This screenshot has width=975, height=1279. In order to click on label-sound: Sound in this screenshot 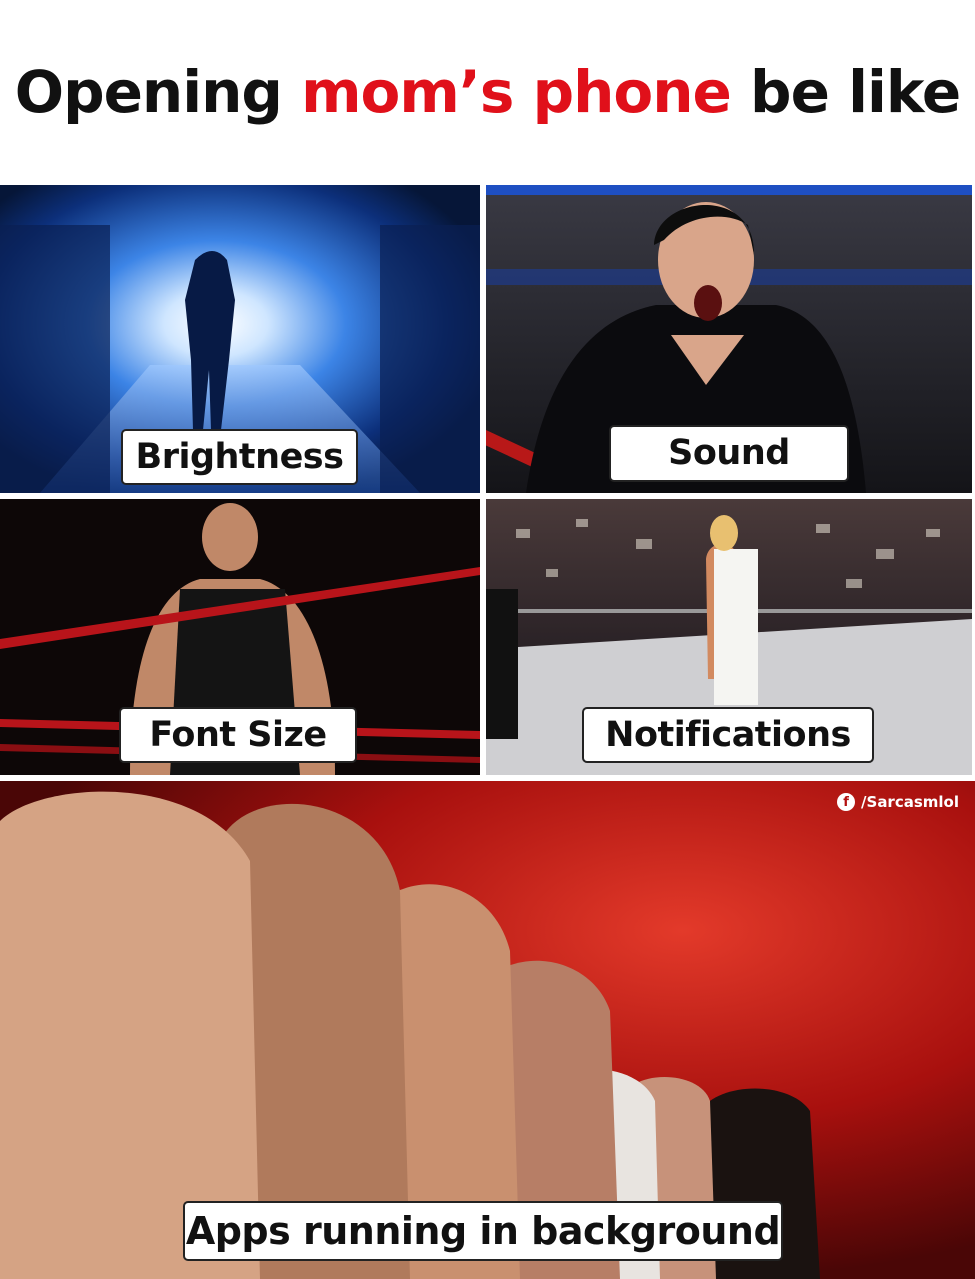, I will do `click(729, 453)`.